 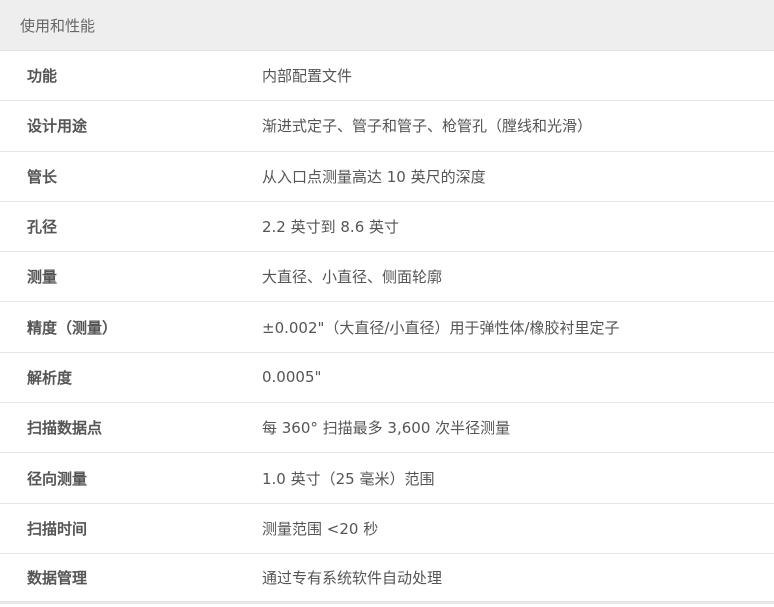 I want to click on spec-label: 扫描数据点, so click(x=65, y=428).